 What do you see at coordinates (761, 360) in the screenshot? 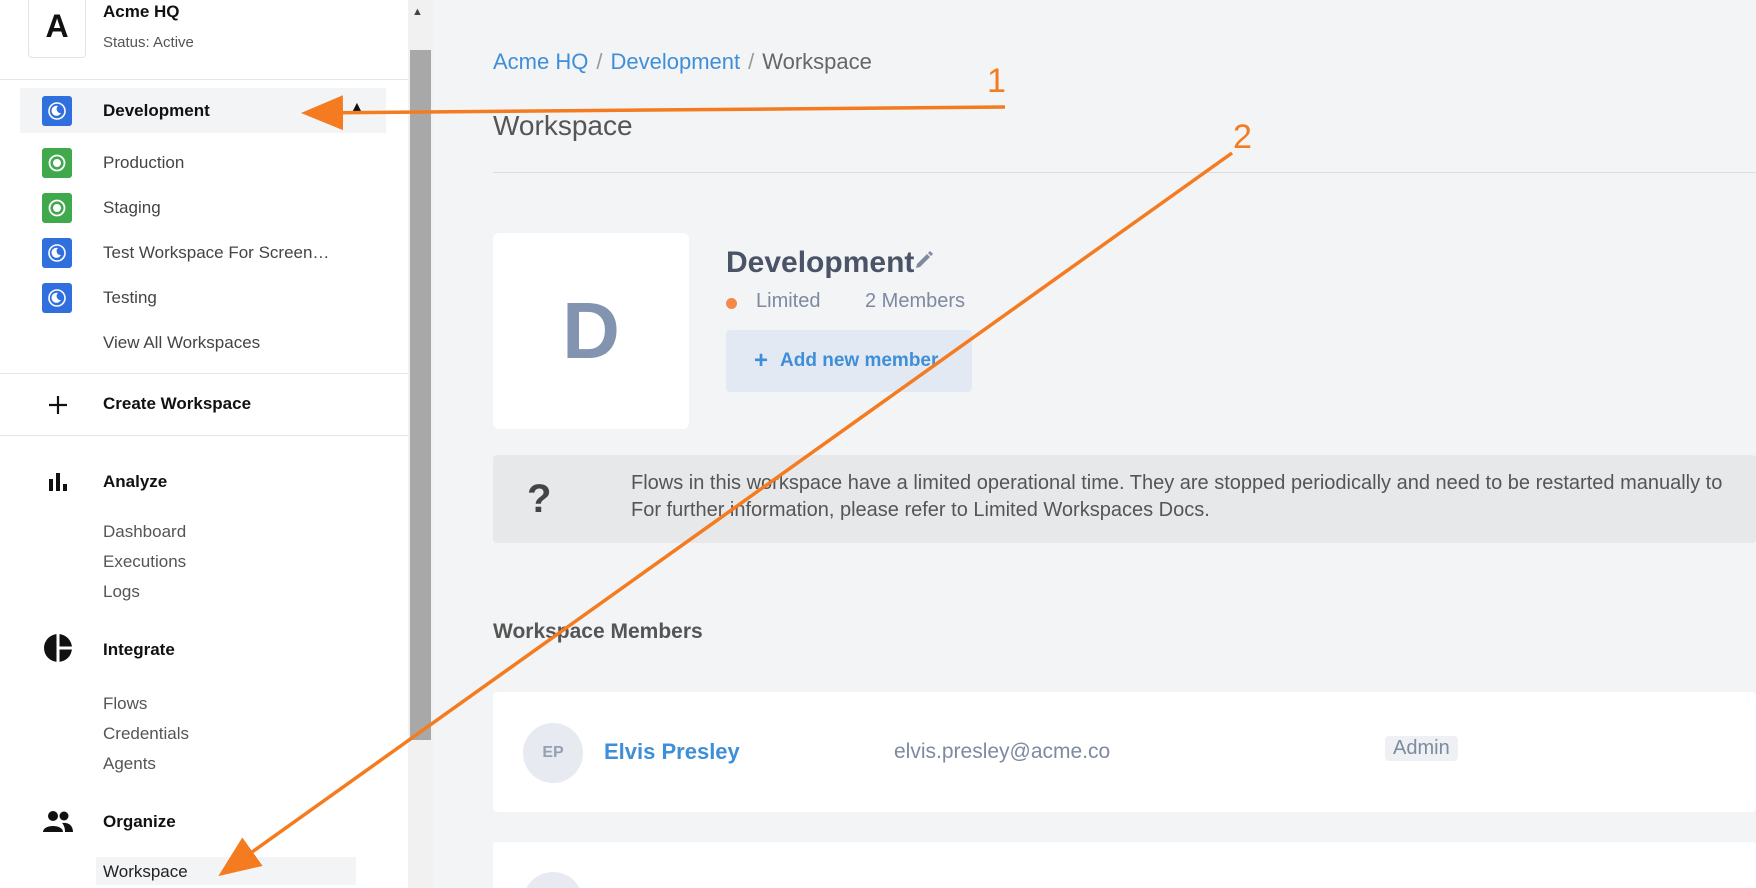
I see `plus-icon: +` at bounding box center [761, 360].